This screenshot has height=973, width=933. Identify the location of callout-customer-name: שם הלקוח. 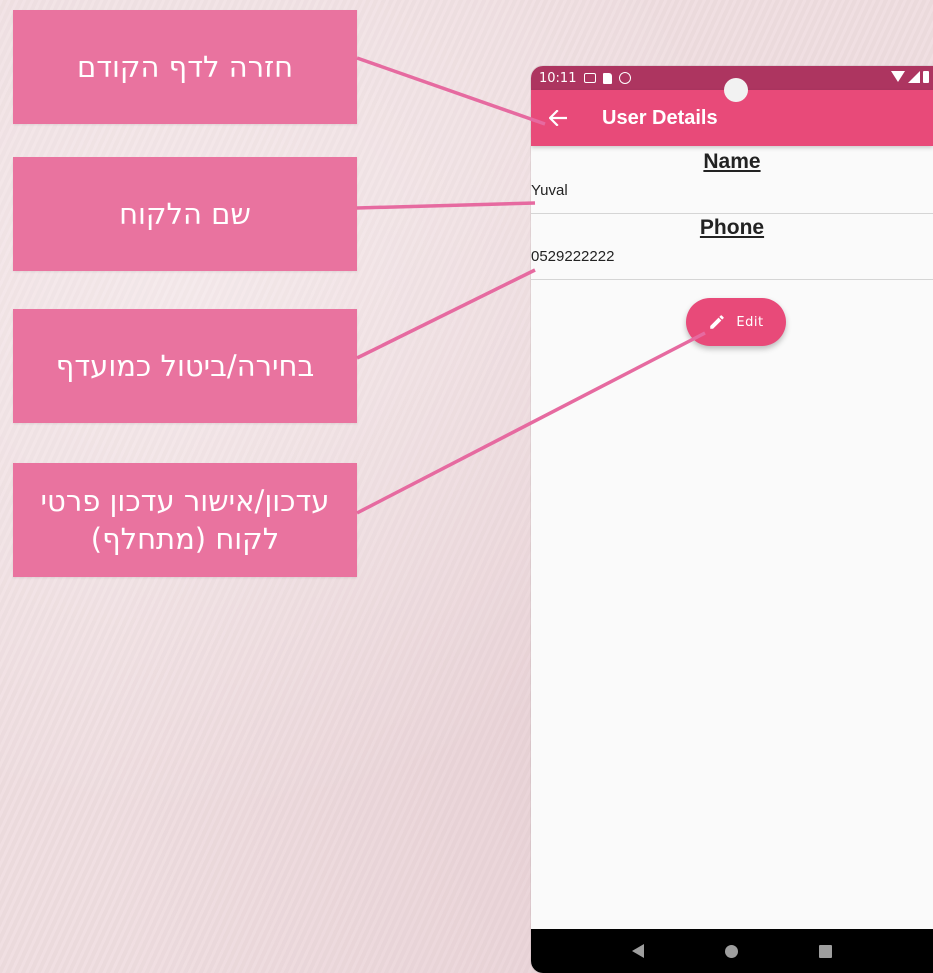
(185, 214).